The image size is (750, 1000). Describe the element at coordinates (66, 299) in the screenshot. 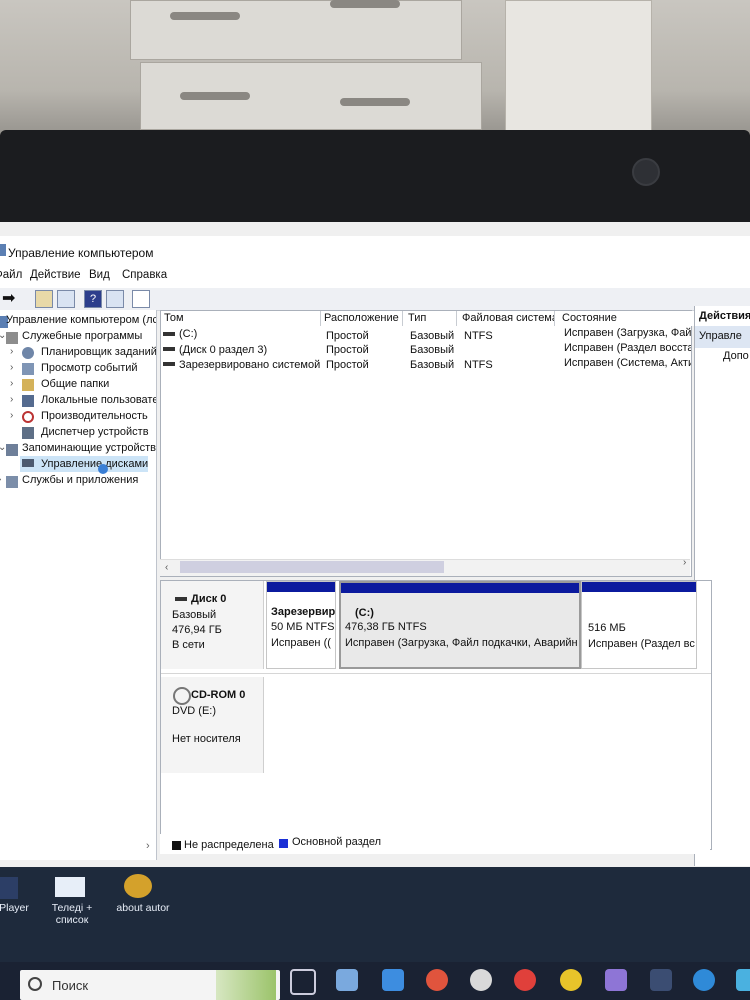

I see `show-hide-tree-icon` at that location.